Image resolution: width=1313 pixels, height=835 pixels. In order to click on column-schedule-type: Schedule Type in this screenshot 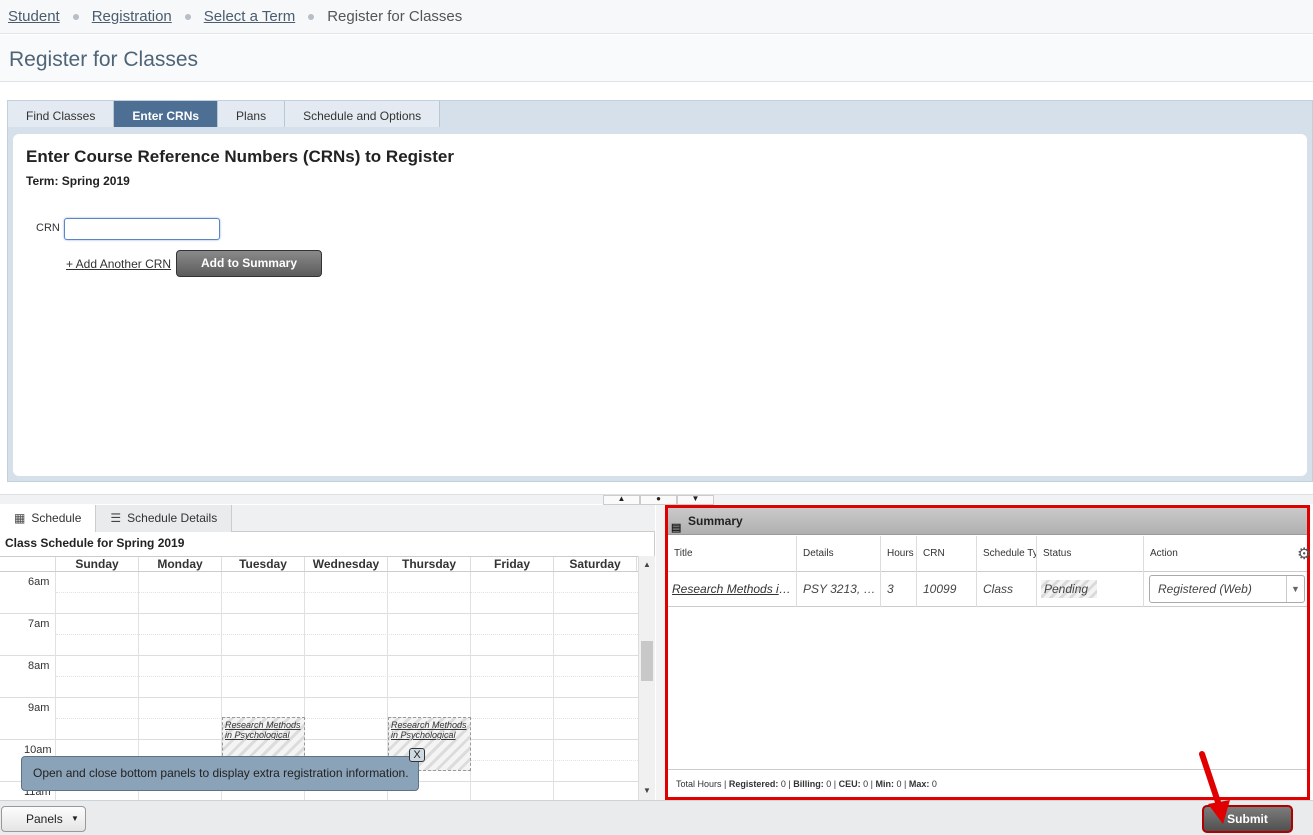, I will do `click(1007, 554)`.